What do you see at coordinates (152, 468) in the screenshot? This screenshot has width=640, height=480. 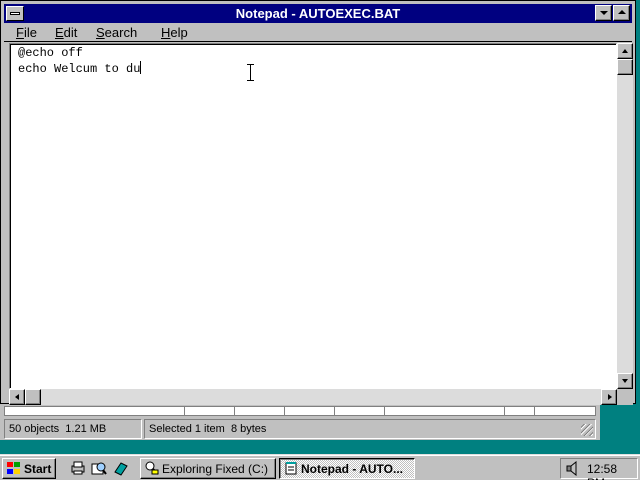 I see `explorer-icon` at bounding box center [152, 468].